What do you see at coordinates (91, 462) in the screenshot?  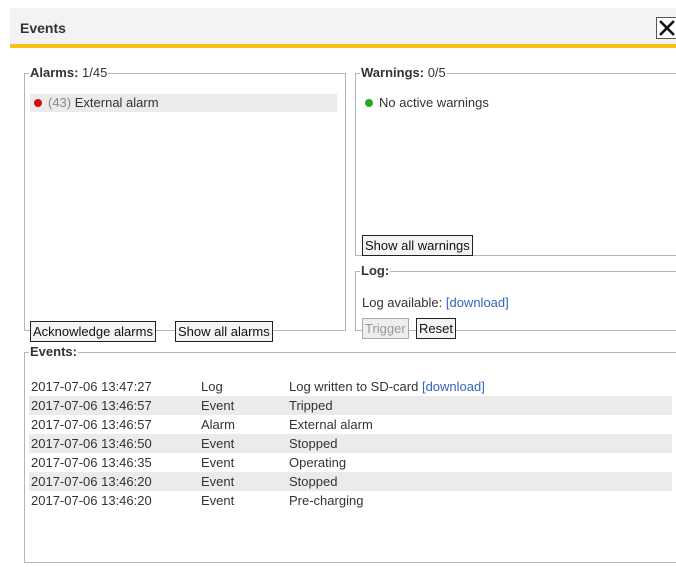 I see `event-time: 2017-07-06 13:46:35` at bounding box center [91, 462].